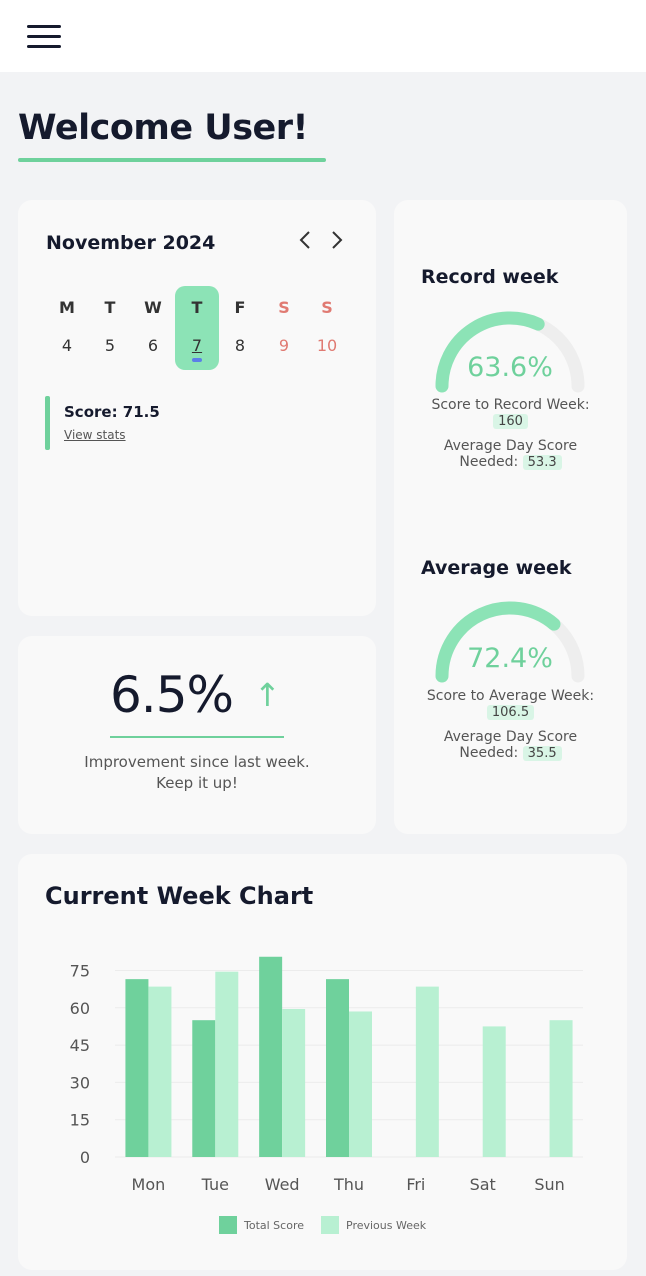 The width and height of the screenshot is (646, 1276). What do you see at coordinates (542, 753) in the screenshot?
I see `average-week-avg-value: 35.5` at bounding box center [542, 753].